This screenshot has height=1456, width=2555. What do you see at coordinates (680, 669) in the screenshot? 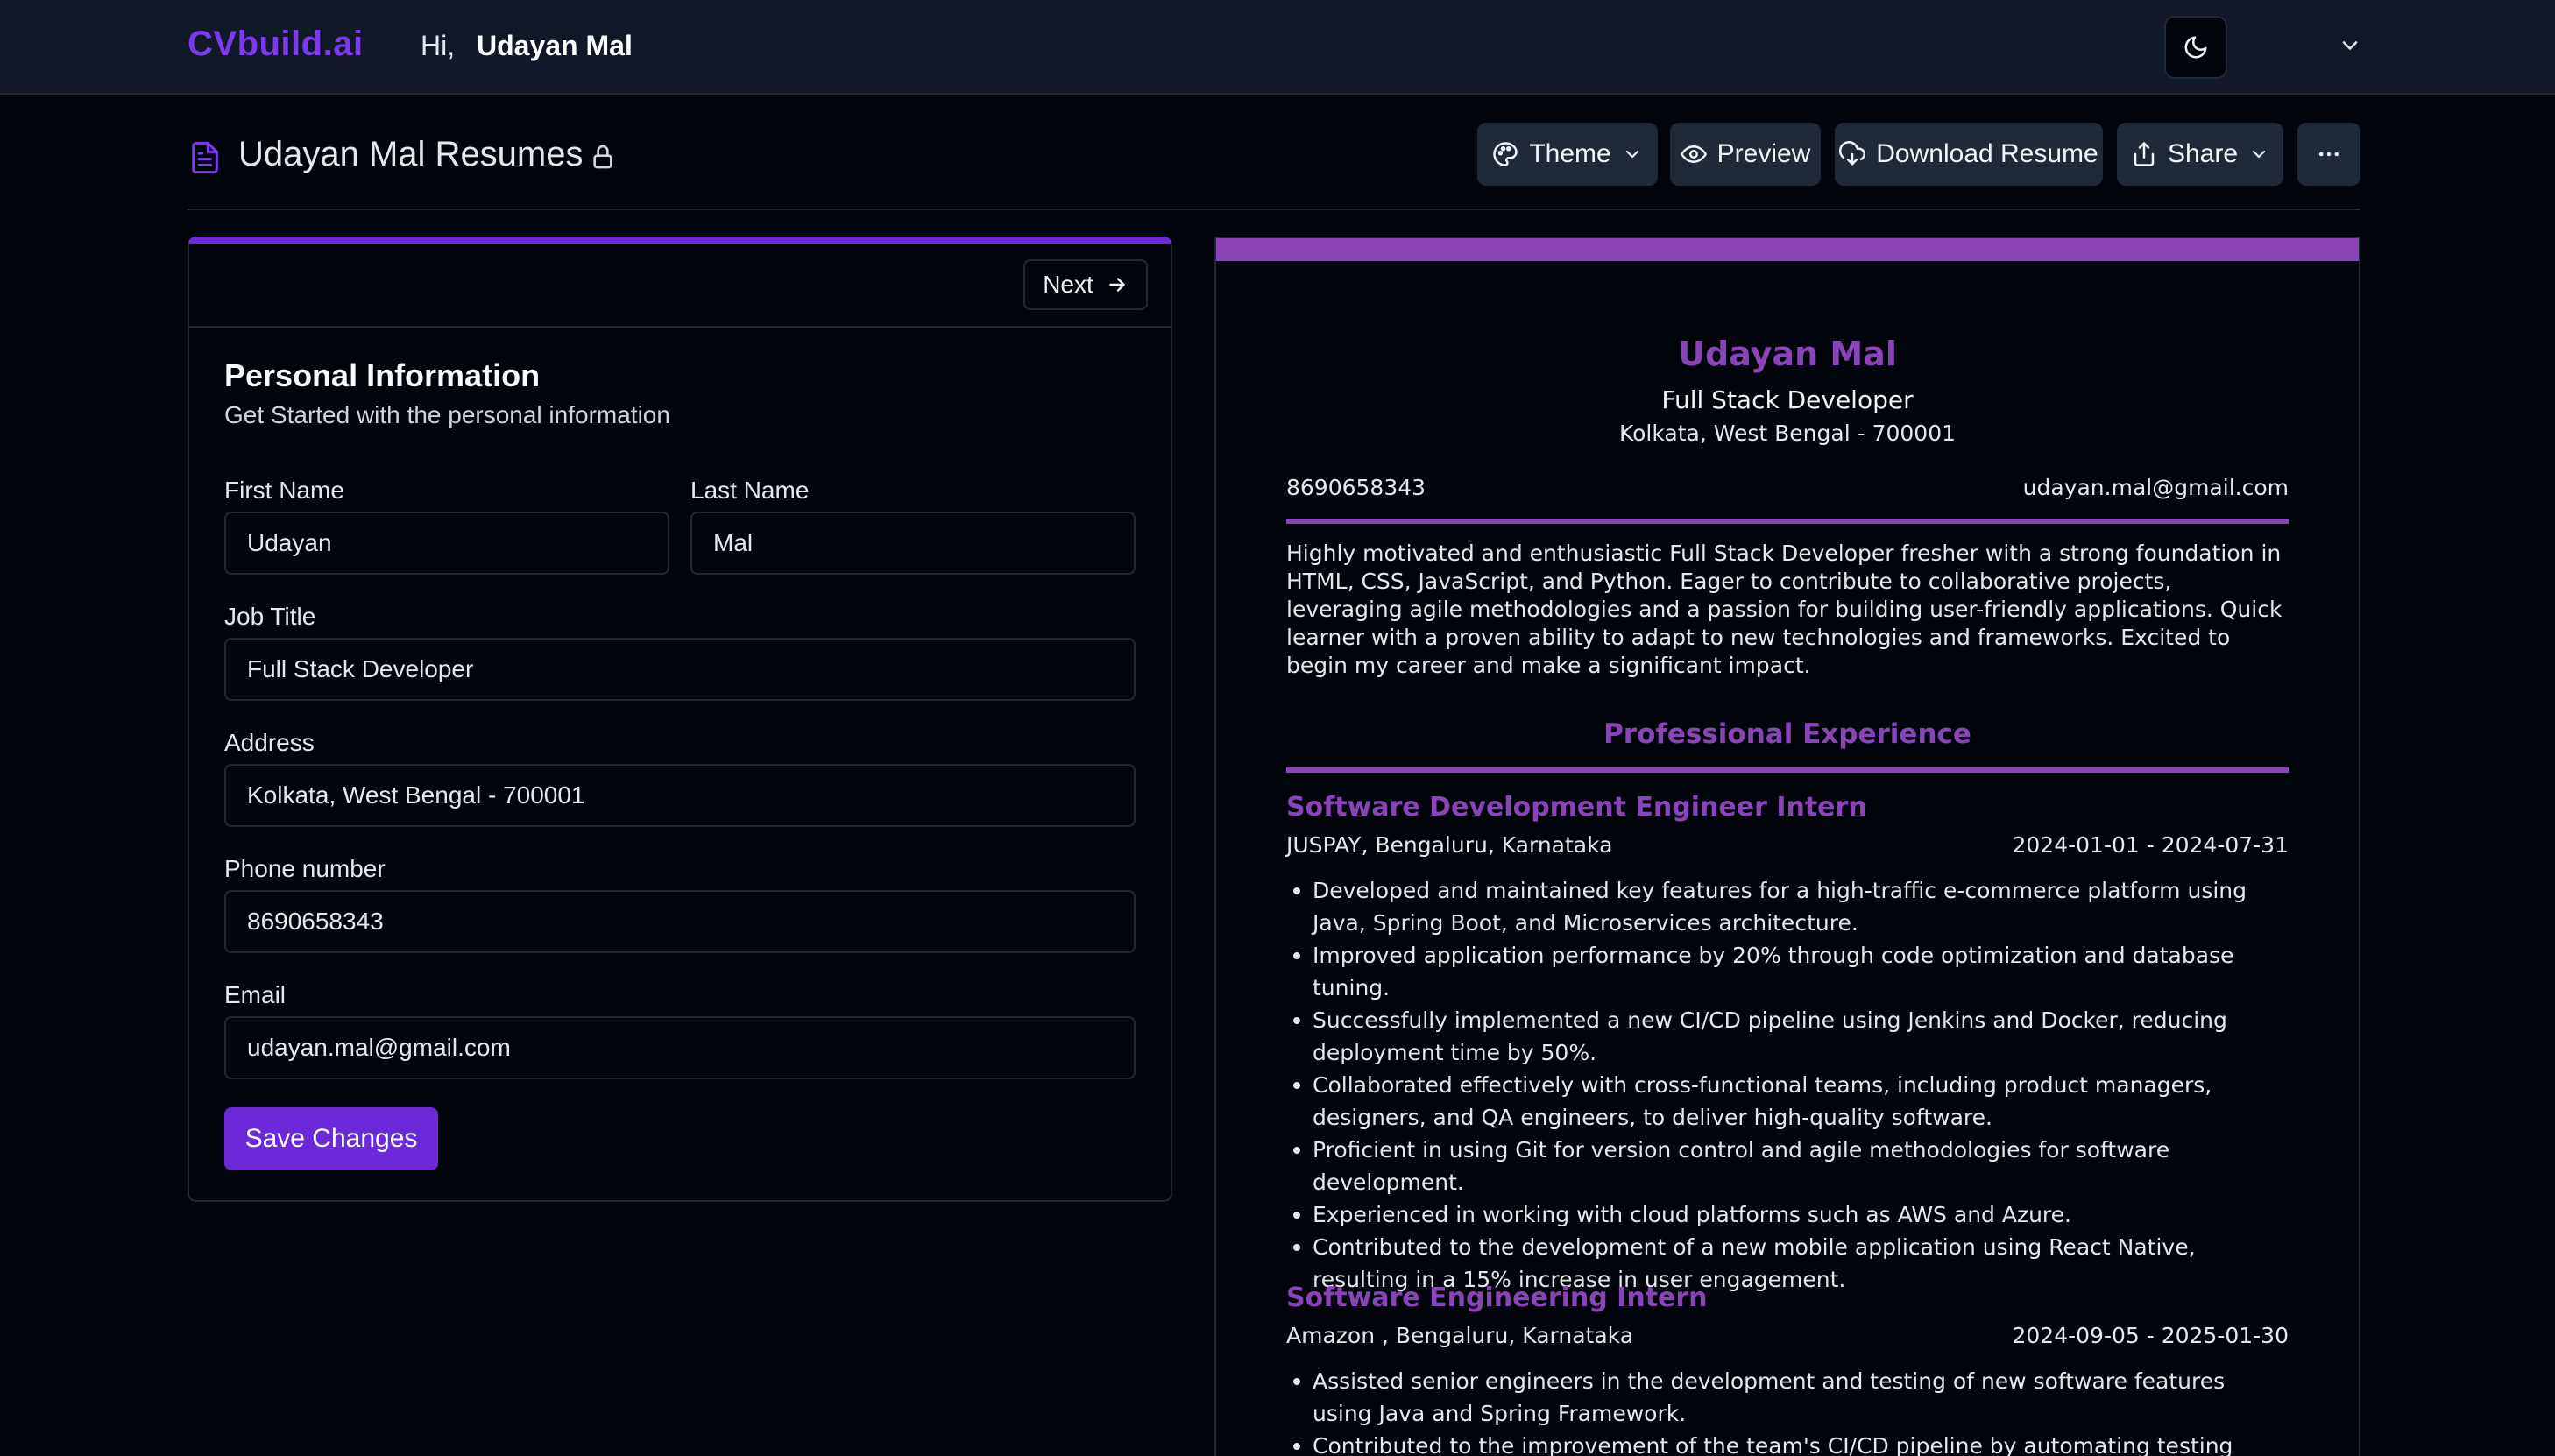
I see `job-title-field: Full Stack Developer` at bounding box center [680, 669].